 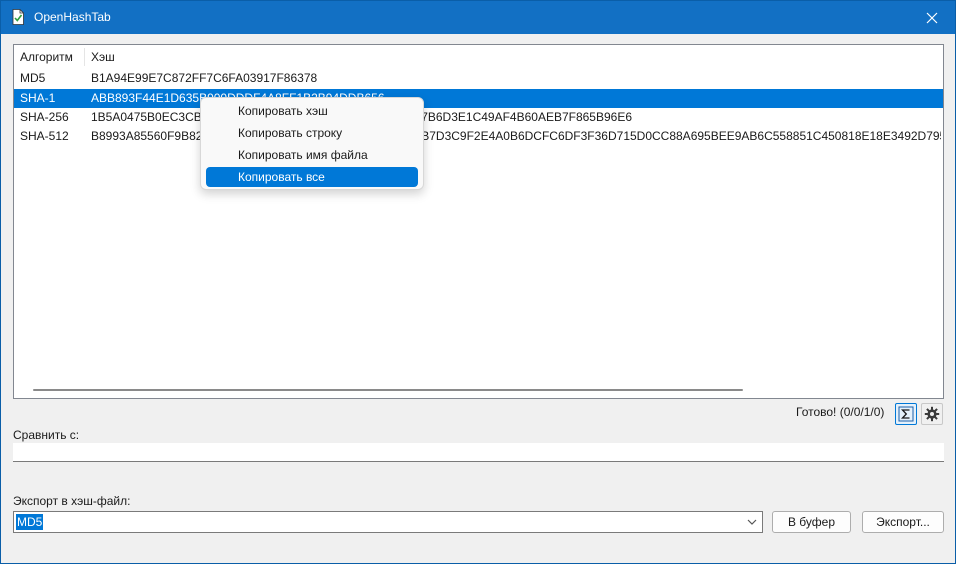 I want to click on title-bar: OpenHashTab, so click(x=478, y=17).